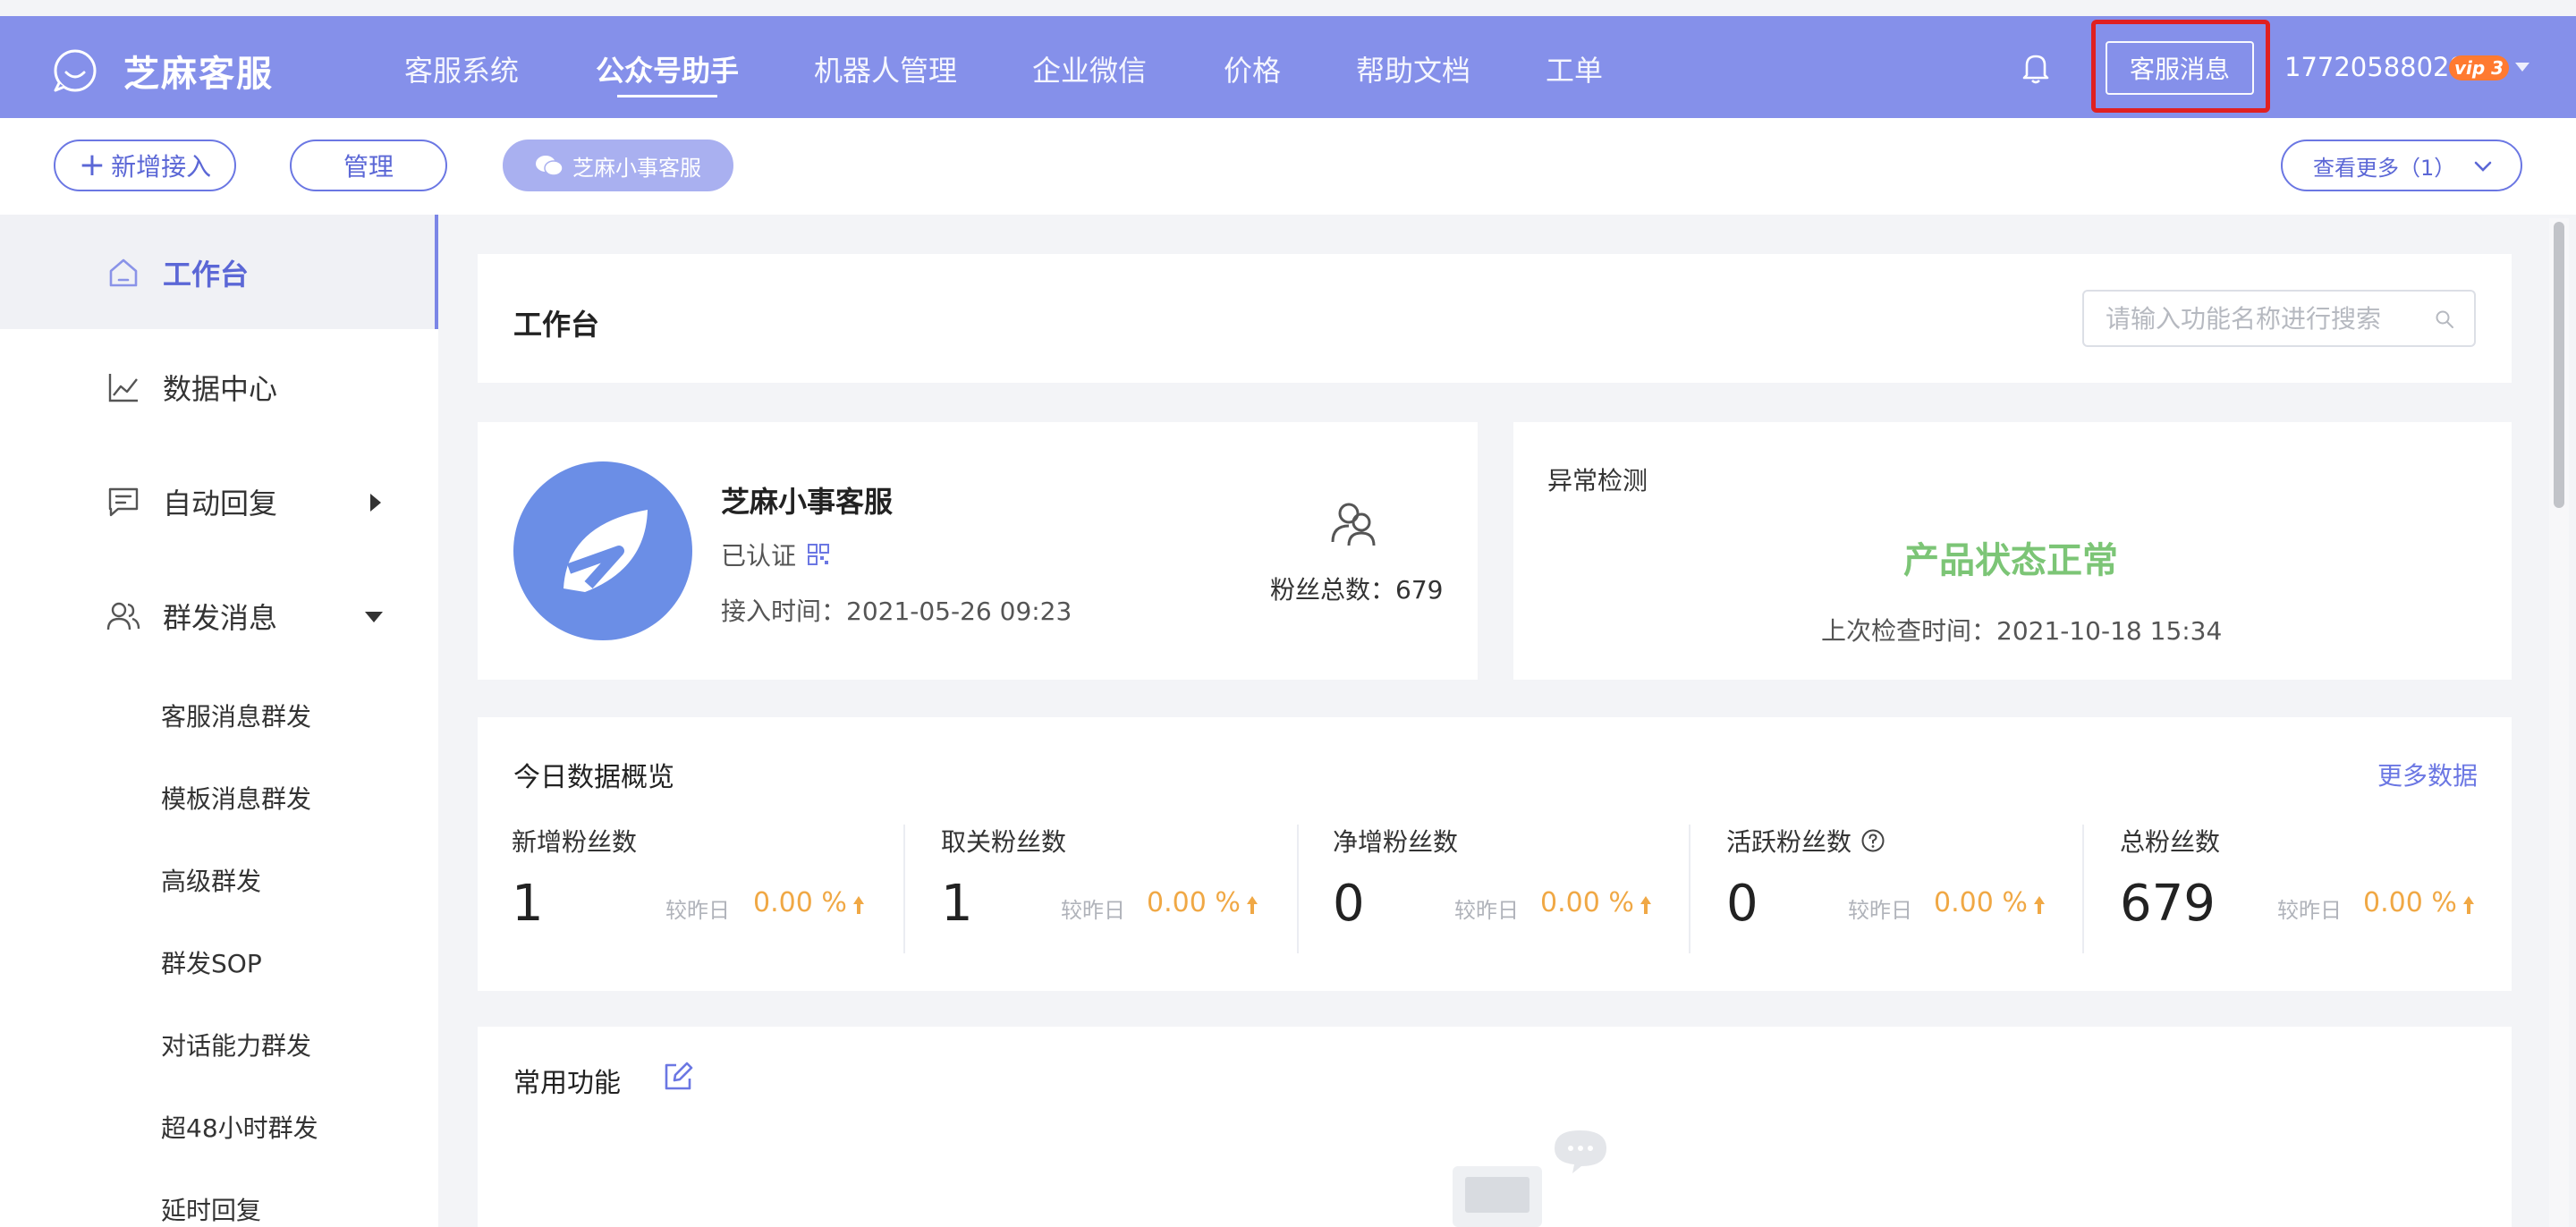 This screenshot has width=2576, height=1227. What do you see at coordinates (1252, 68) in the screenshot?
I see `nav-item-price: 价格` at bounding box center [1252, 68].